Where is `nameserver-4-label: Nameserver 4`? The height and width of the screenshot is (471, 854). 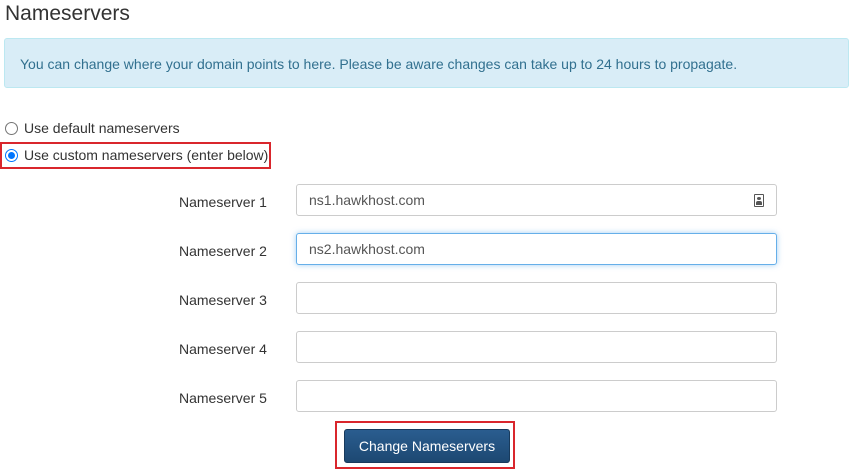 nameserver-4-label: Nameserver 4 is located at coordinates (223, 349).